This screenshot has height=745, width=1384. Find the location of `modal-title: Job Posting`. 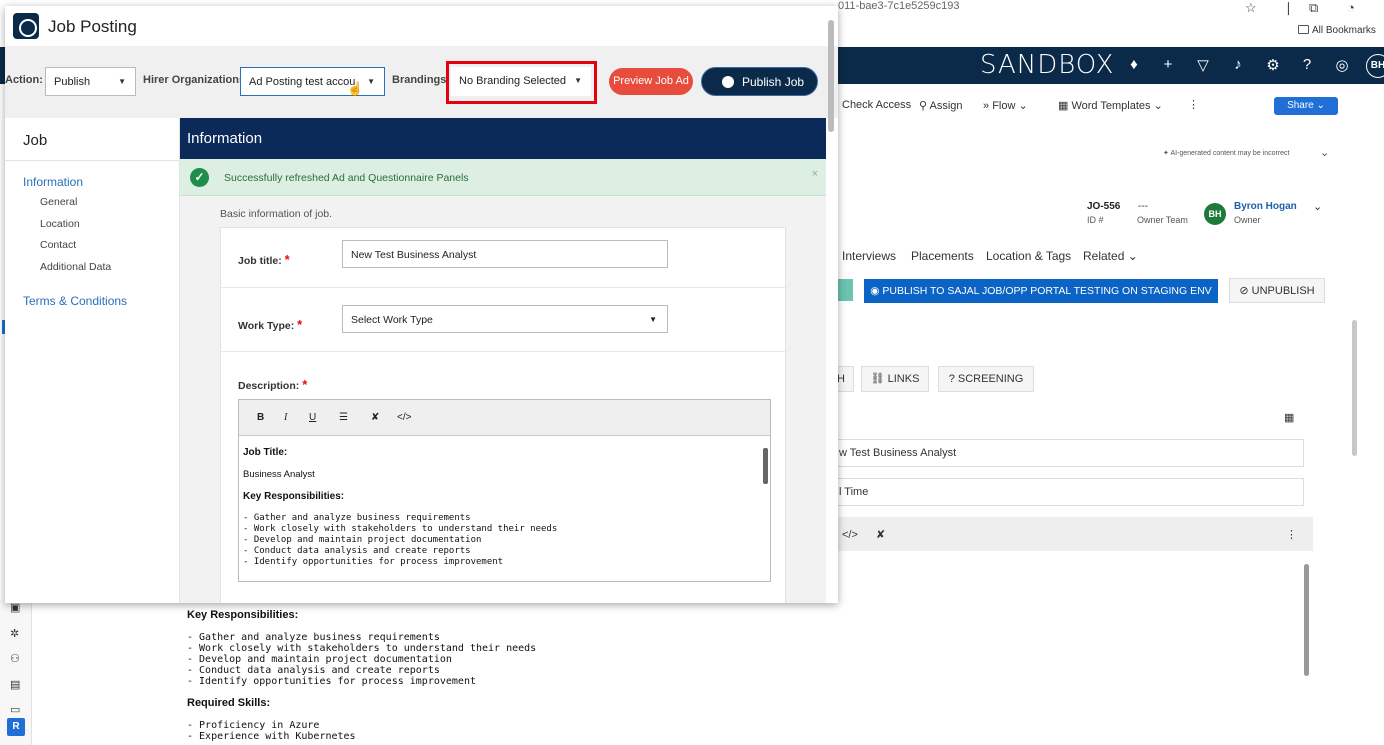

modal-title: Job Posting is located at coordinates (92, 26).